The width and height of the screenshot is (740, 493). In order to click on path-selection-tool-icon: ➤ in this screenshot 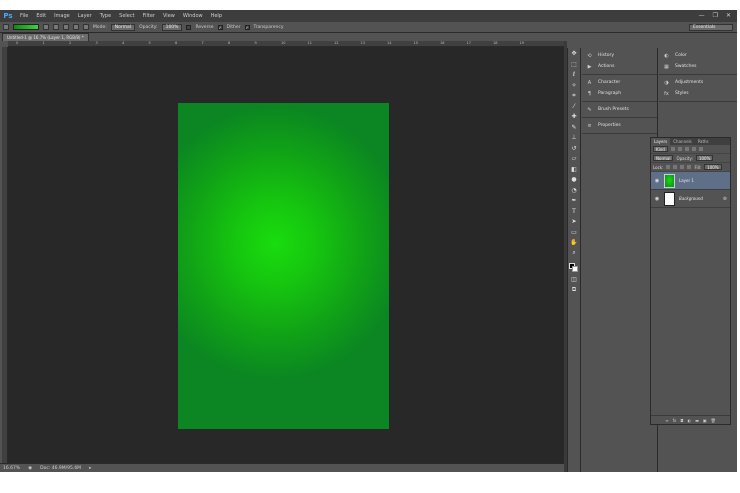, I will do `click(574, 221)`.